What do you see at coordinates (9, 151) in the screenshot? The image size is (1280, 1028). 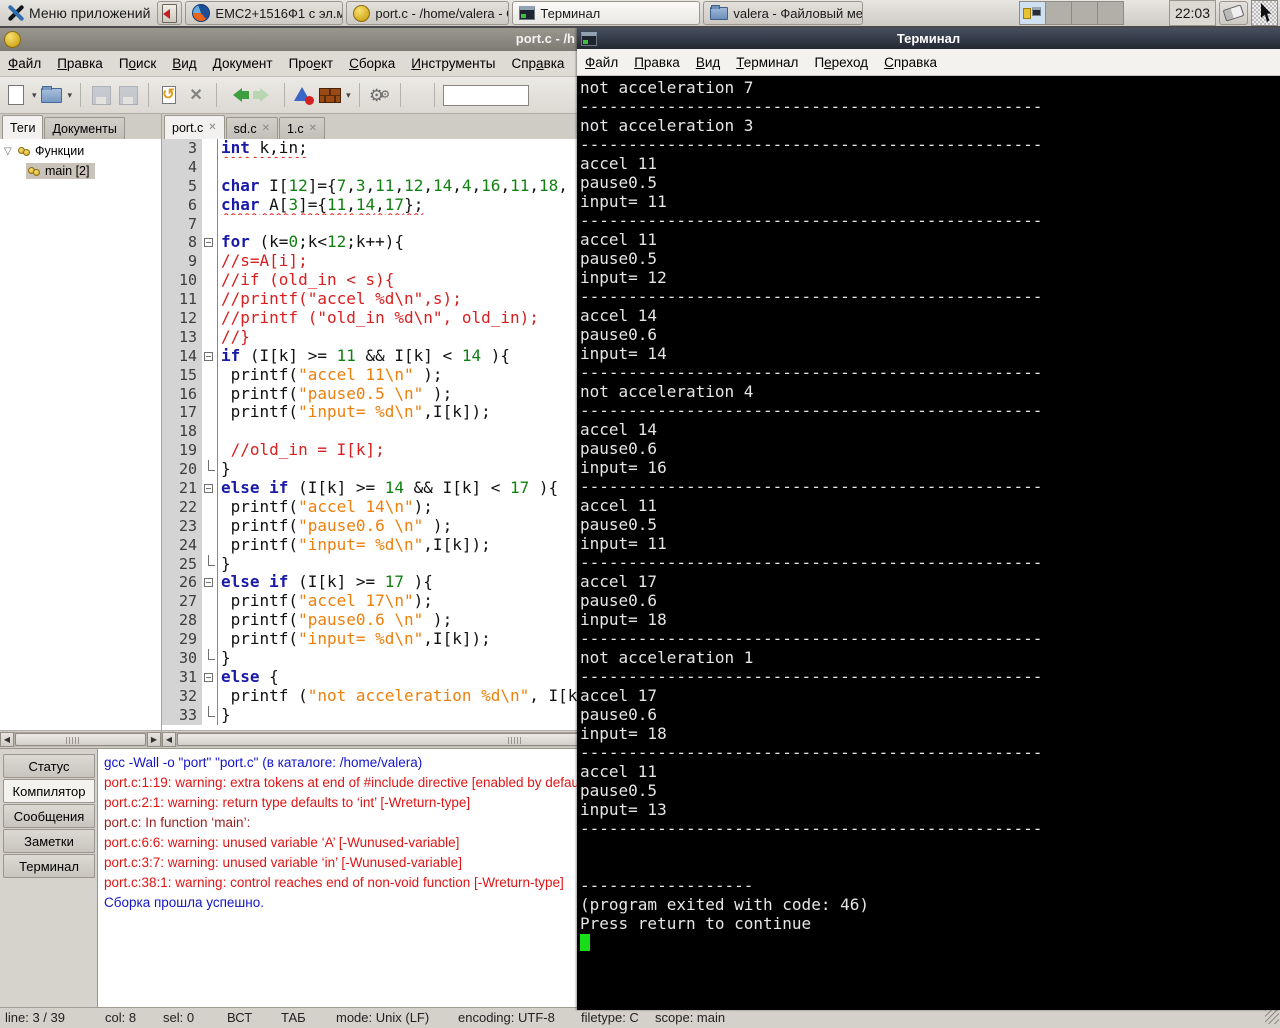 I see `expander-icon: ▽` at bounding box center [9, 151].